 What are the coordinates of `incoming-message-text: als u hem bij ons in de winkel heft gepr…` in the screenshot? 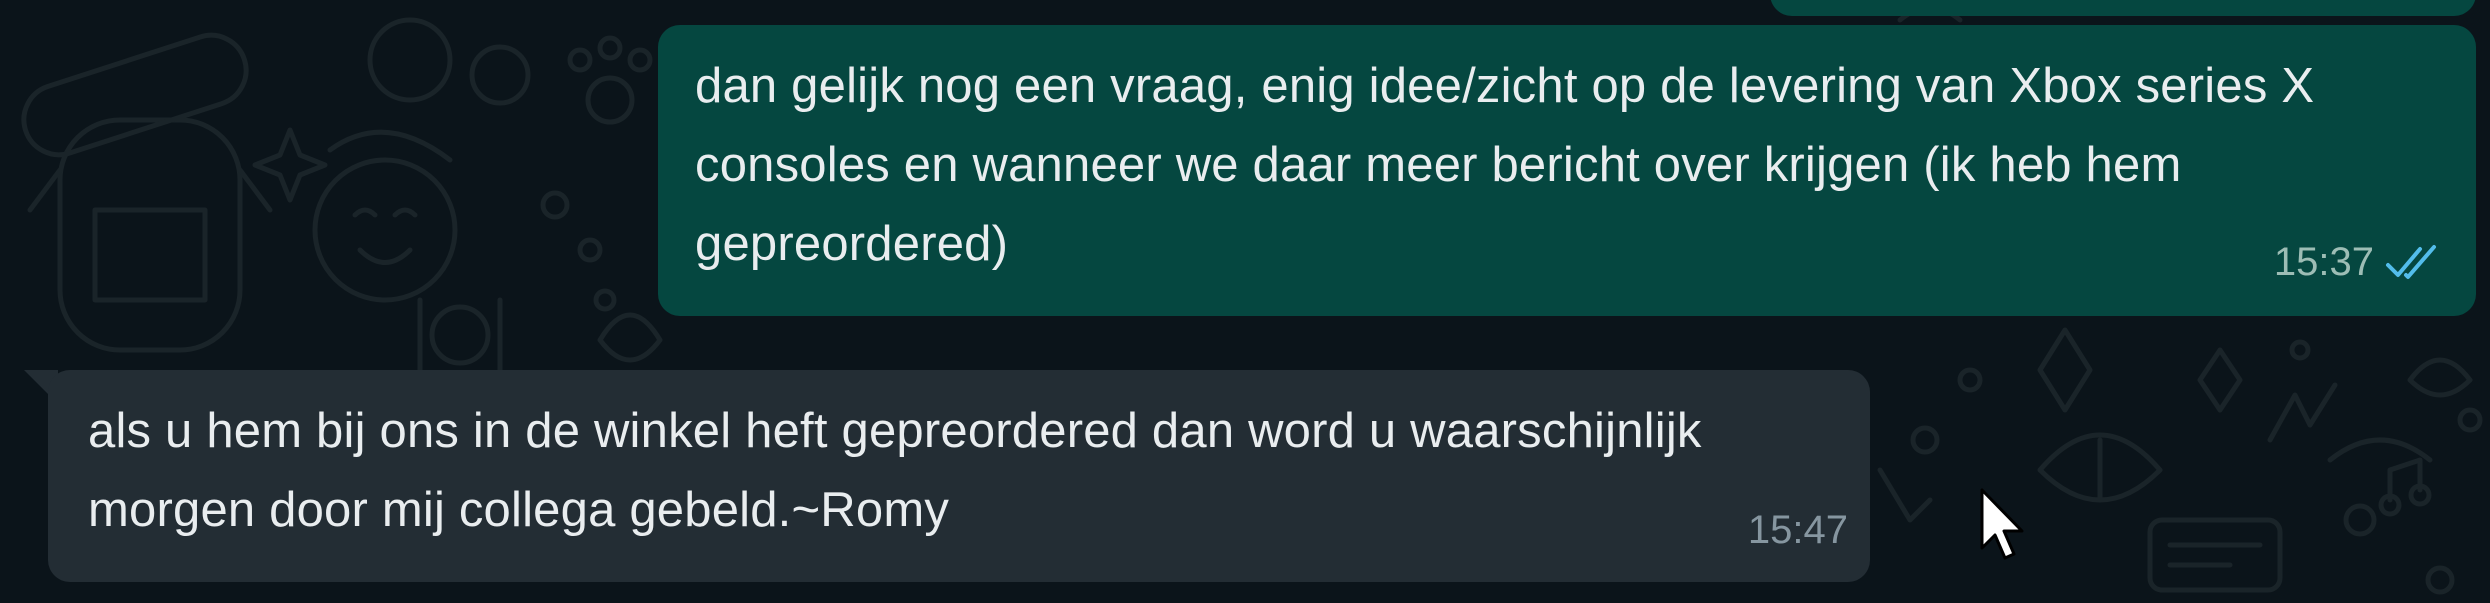 It's located at (895, 470).